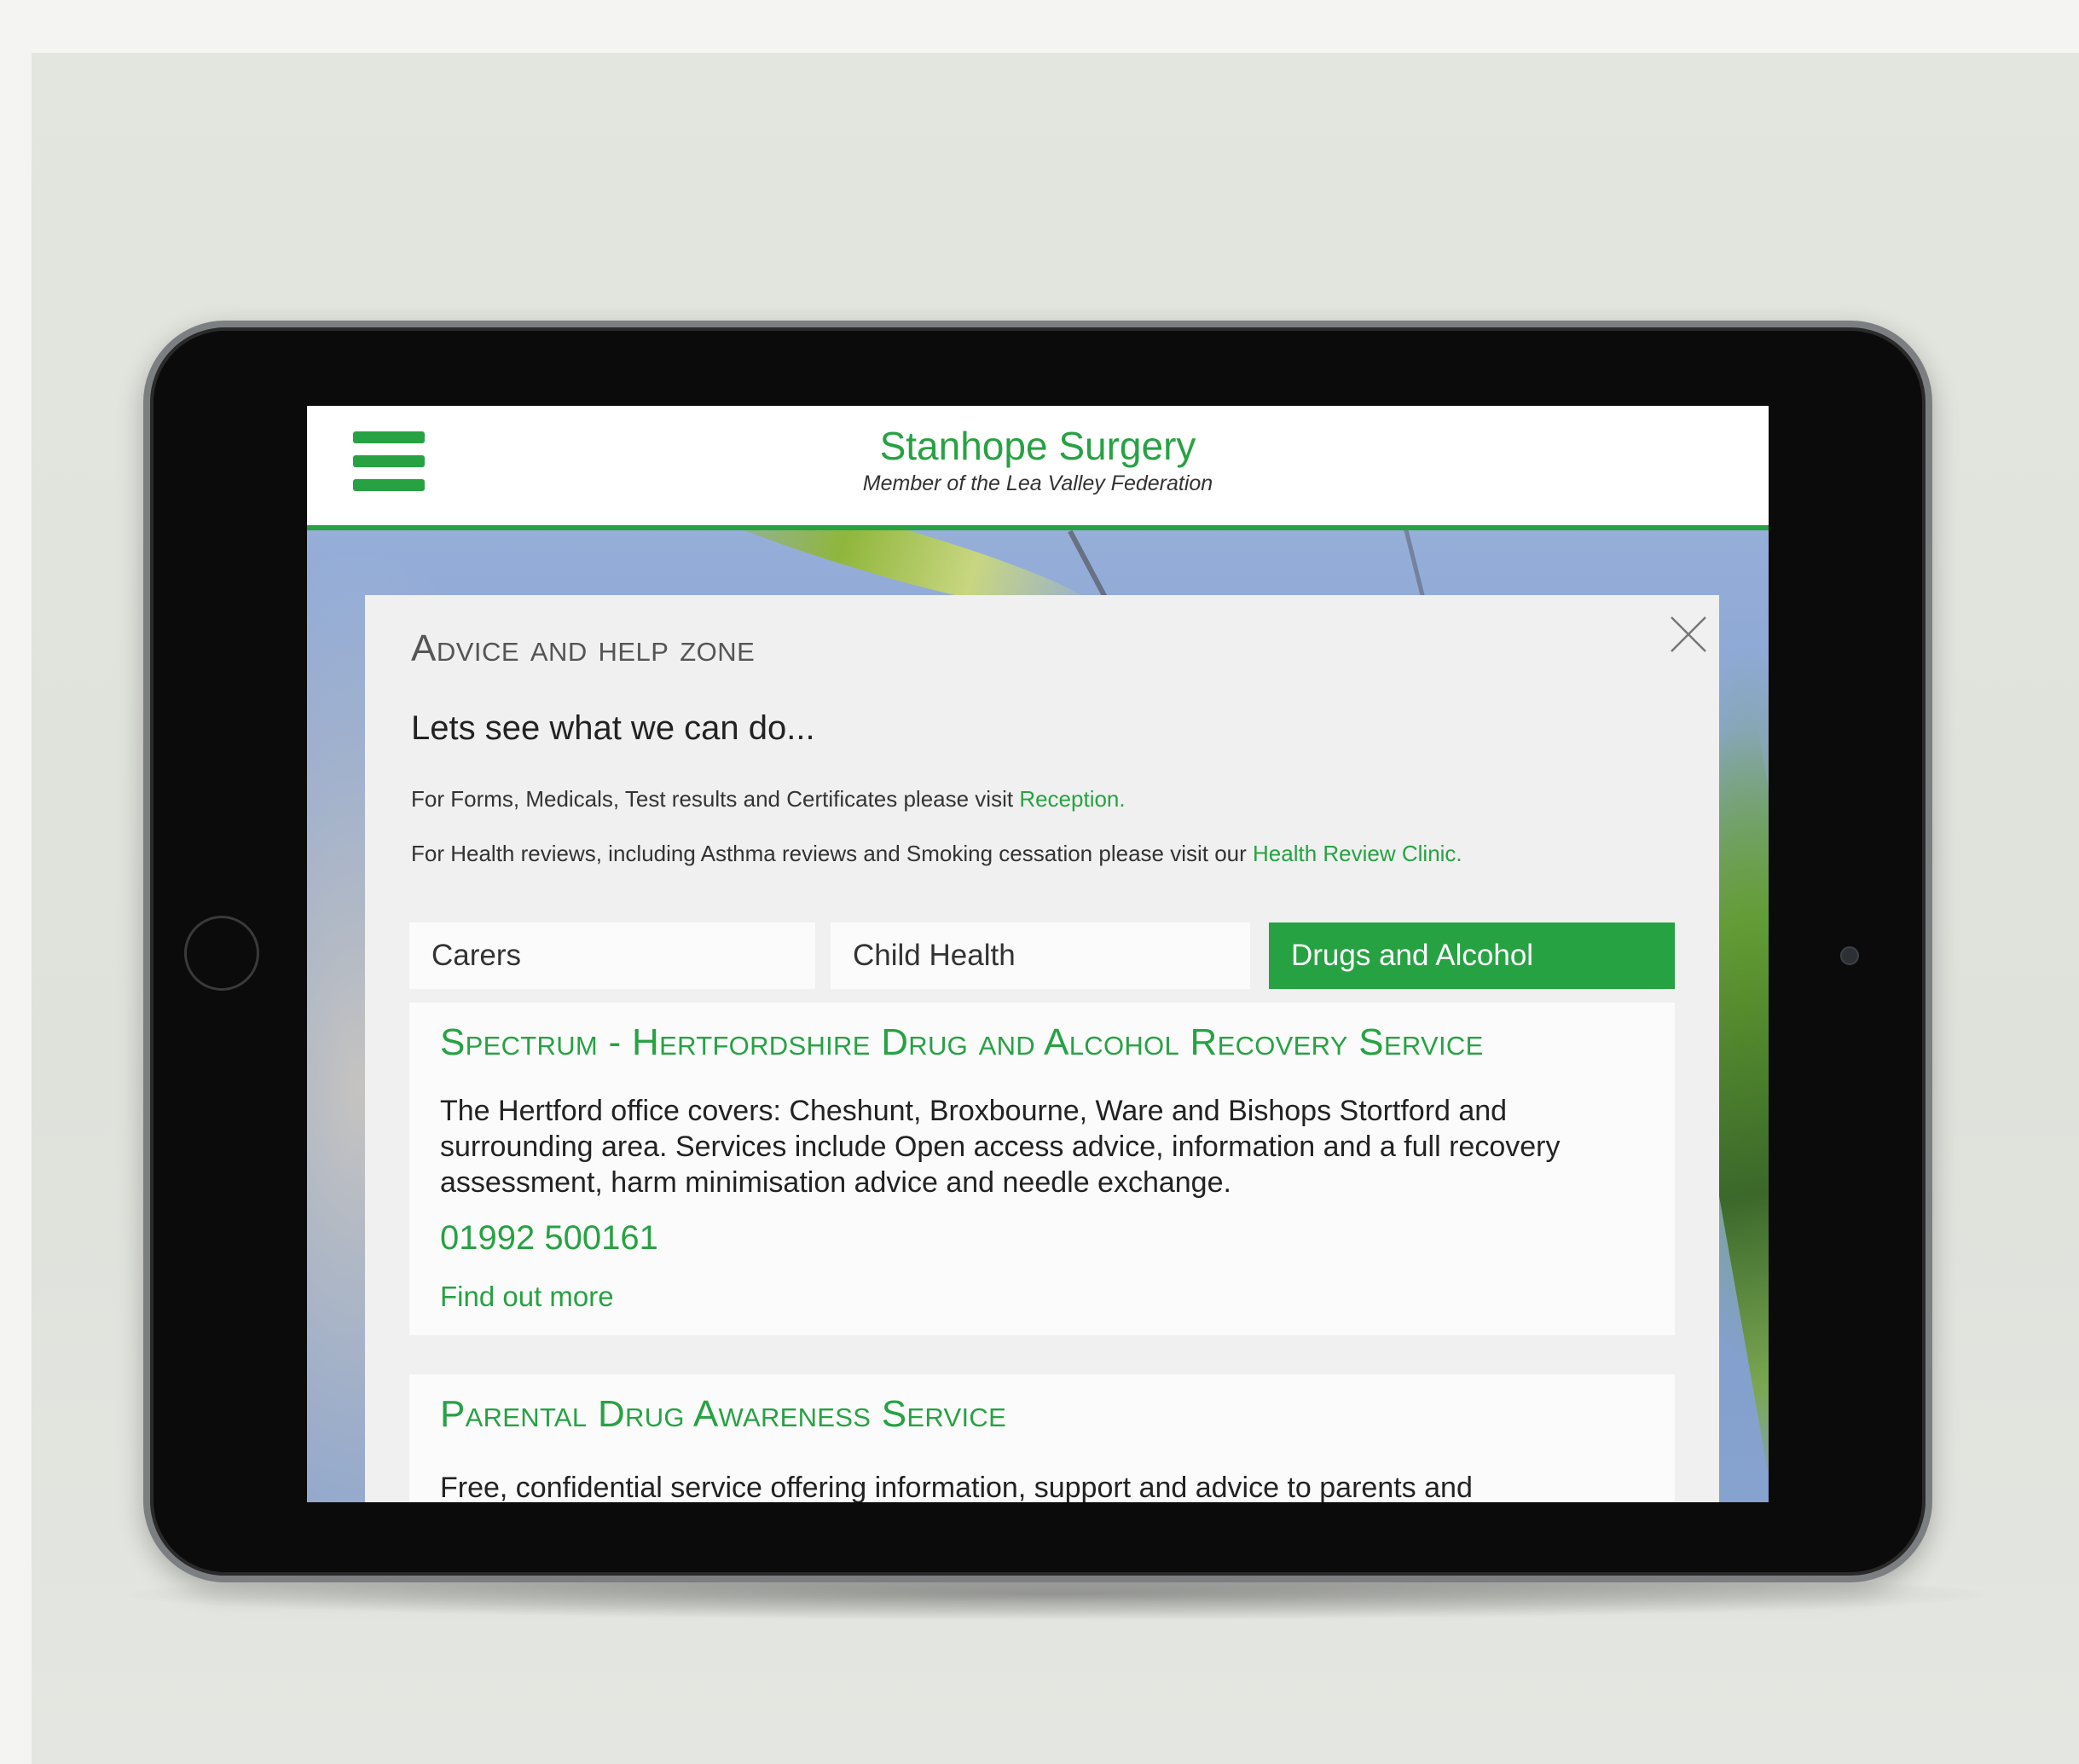 This screenshot has width=2079, height=1764. What do you see at coordinates (612, 955) in the screenshot?
I see `tab-carers: Carers` at bounding box center [612, 955].